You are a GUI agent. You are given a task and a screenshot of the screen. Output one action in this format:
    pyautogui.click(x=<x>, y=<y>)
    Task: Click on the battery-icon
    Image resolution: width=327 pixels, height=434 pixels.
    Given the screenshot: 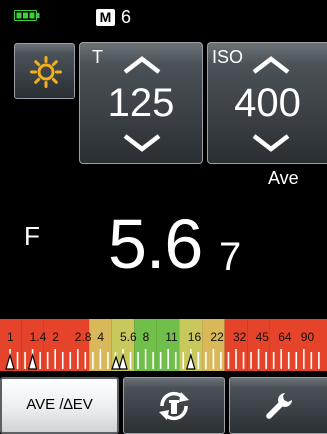 What is the action you would take?
    pyautogui.click(x=27, y=15)
    